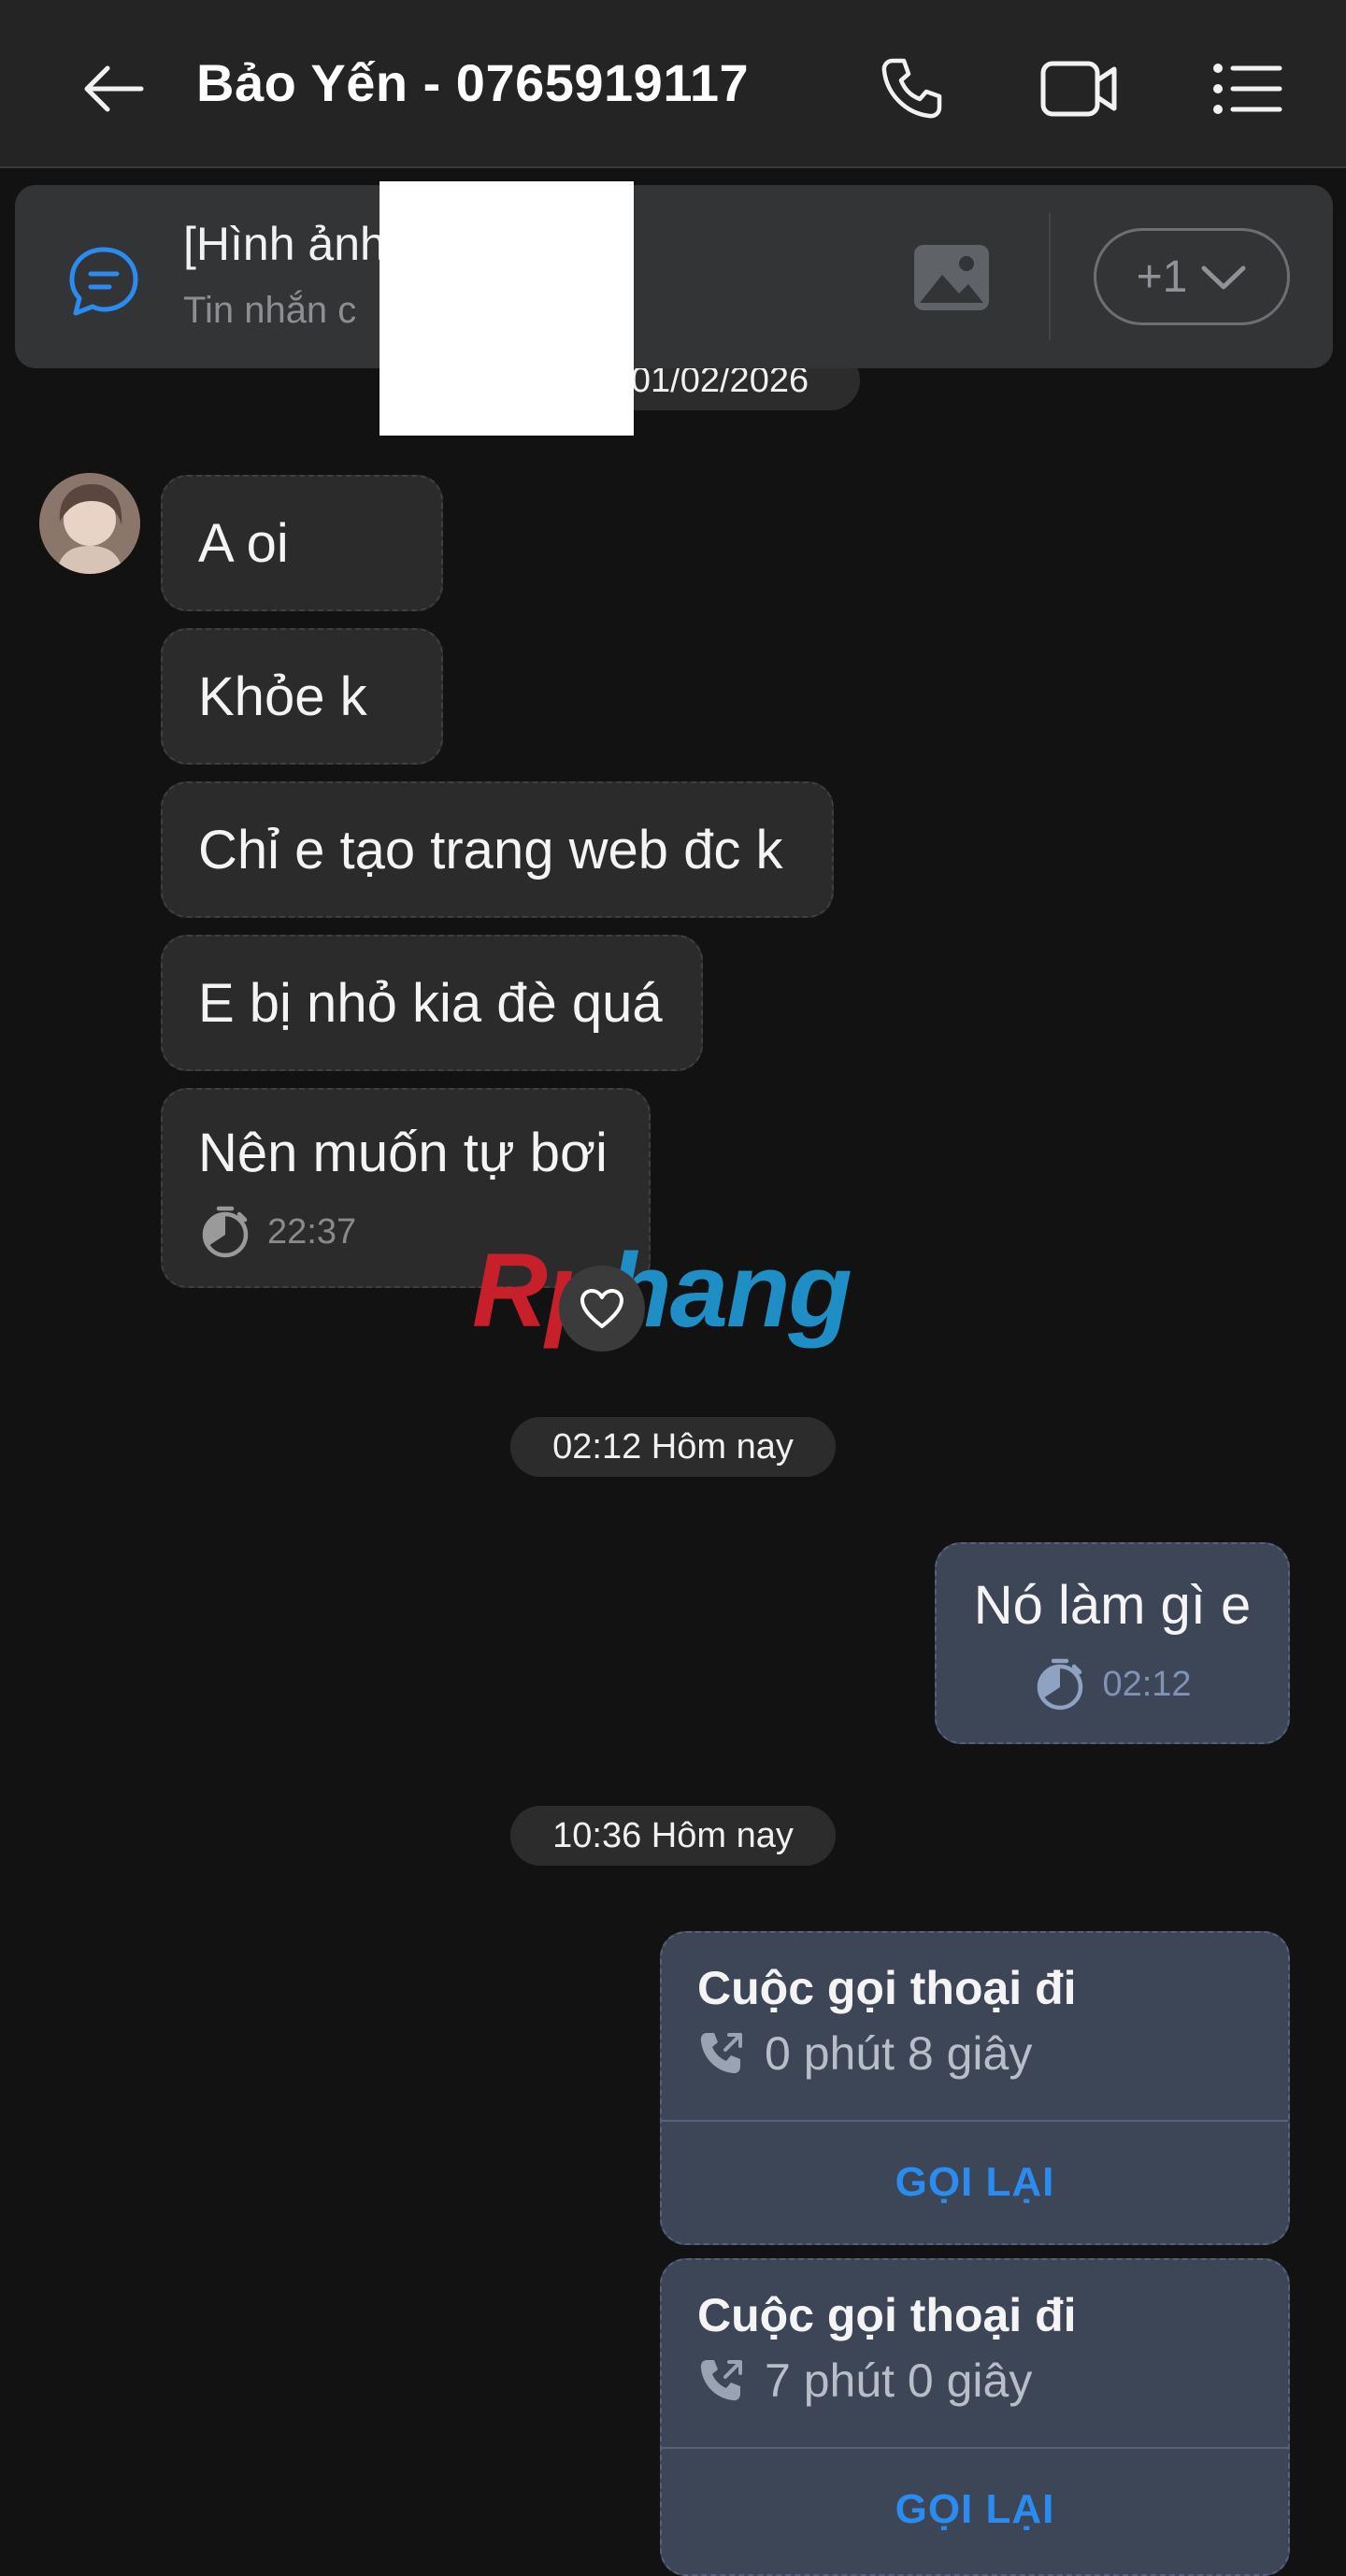 Image resolution: width=1346 pixels, height=2576 pixels. I want to click on call-card: Cuộc gọi thoại đi 0 phút 8 giây GỌI LẠI, so click(975, 2088).